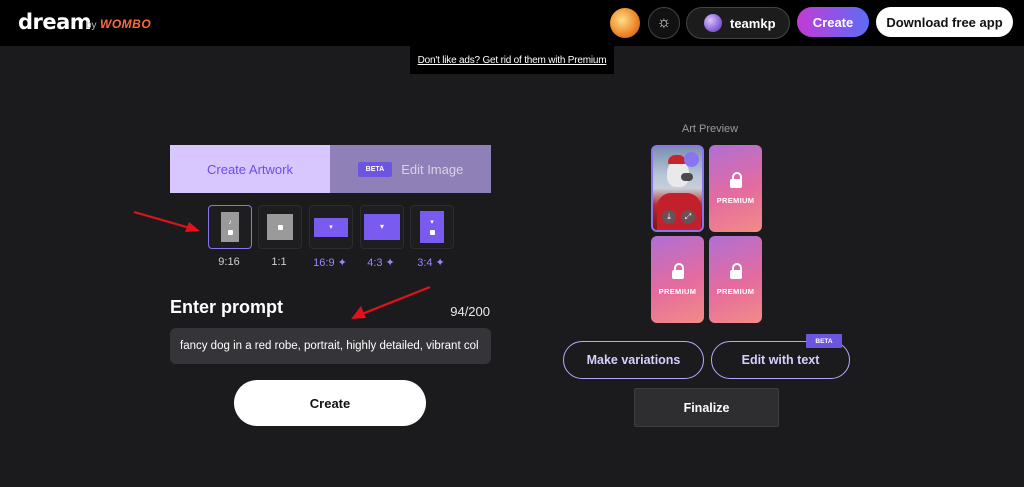  What do you see at coordinates (282, 264) in the screenshot?
I see `annotation-arrows` at bounding box center [282, 264].